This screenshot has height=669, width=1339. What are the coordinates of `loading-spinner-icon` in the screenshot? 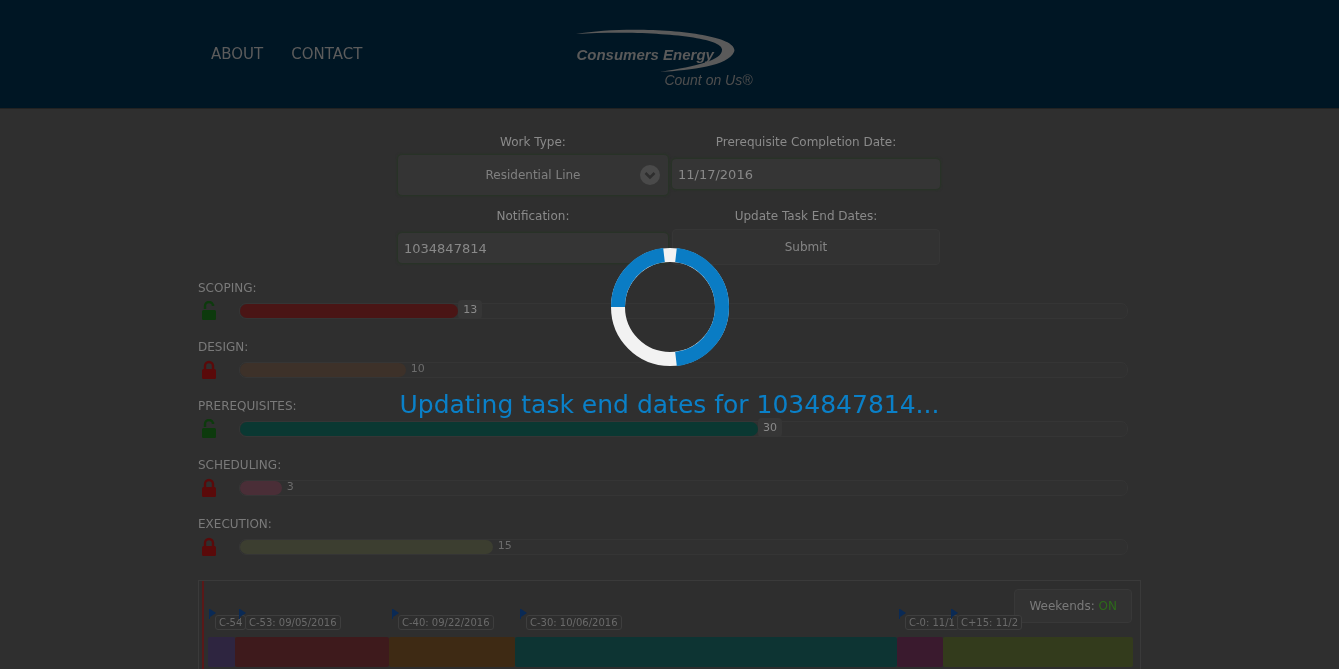 It's located at (669, 307).